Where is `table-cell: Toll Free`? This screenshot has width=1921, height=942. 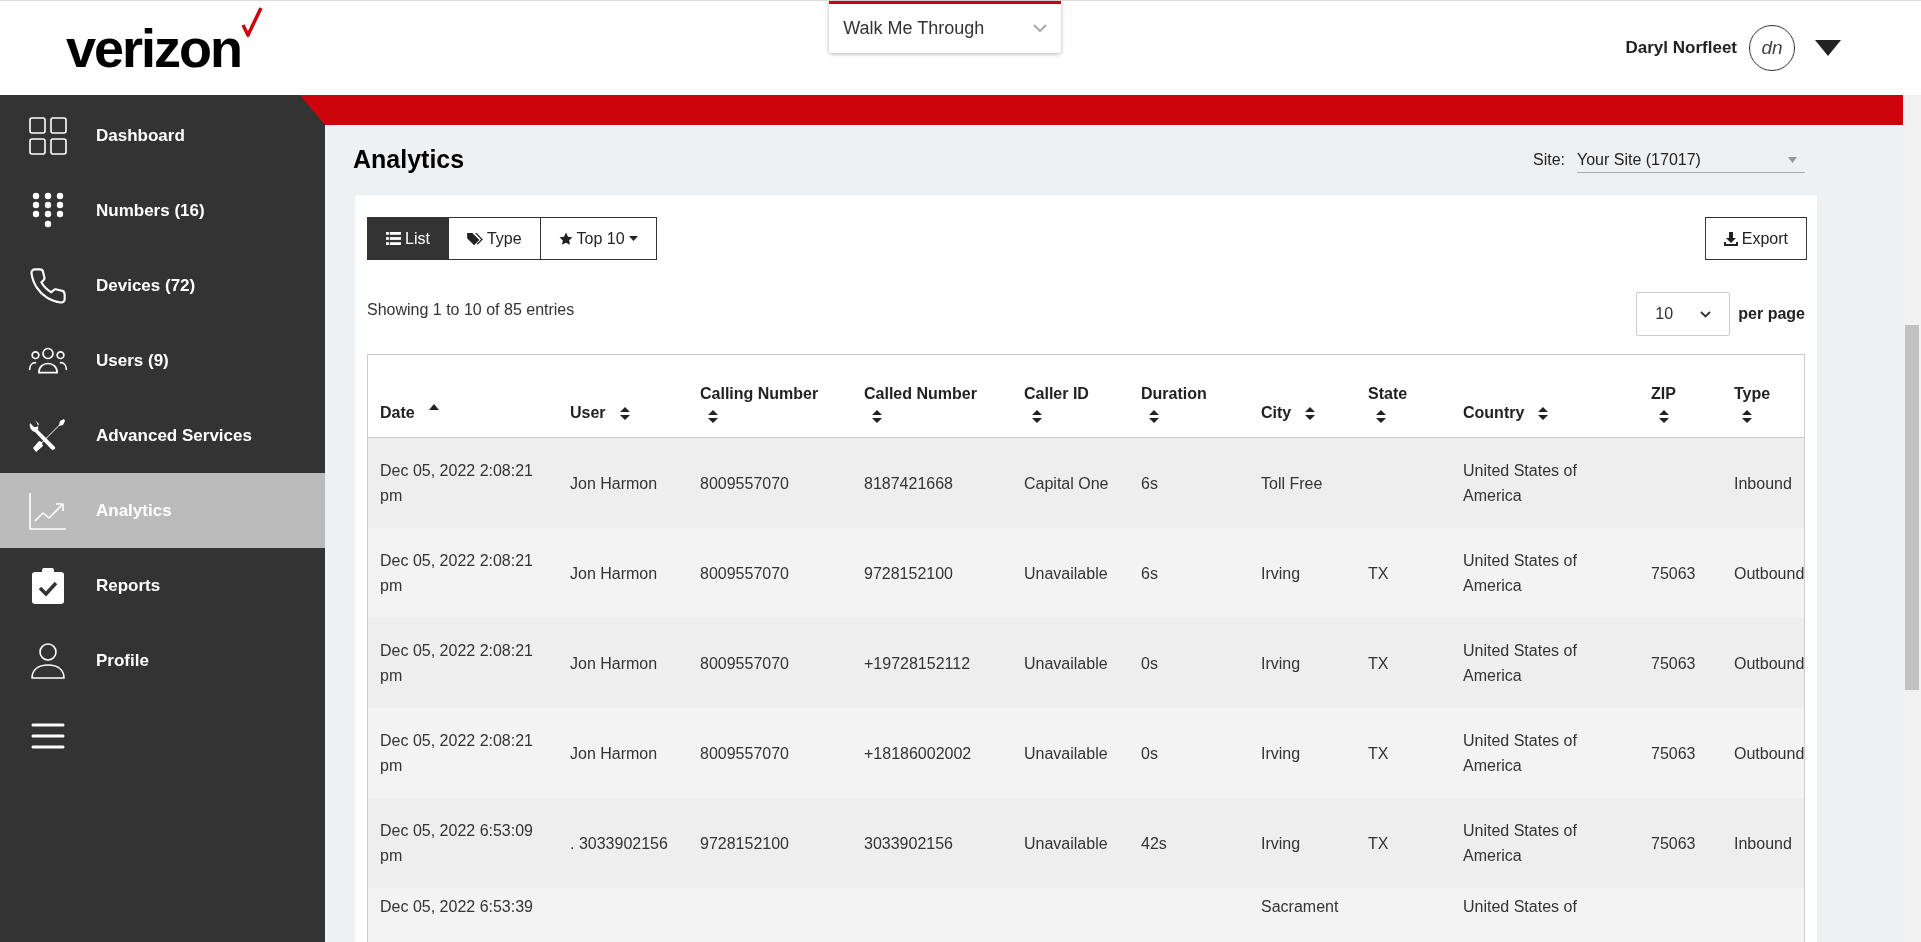
table-cell: Toll Free is located at coordinates (1292, 483).